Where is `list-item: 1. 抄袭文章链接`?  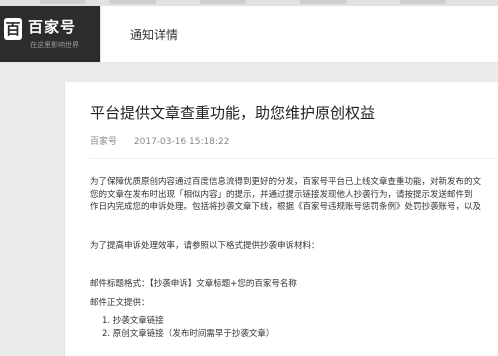 list-item: 1. 抄袭文章链接 is located at coordinates (133, 321).